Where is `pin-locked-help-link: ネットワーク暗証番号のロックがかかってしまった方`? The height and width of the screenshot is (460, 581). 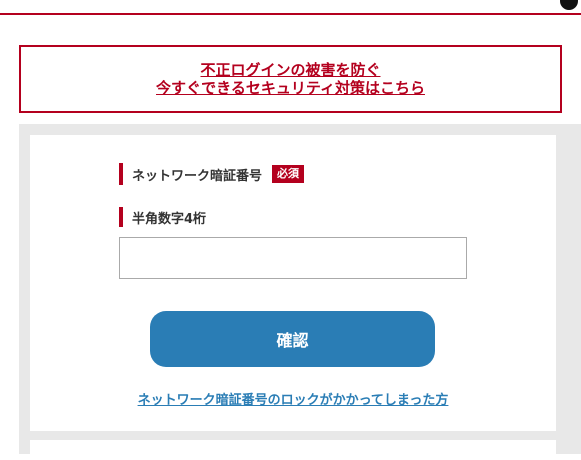 pin-locked-help-link: ネットワーク暗証番号のロックがかかってしまった方 is located at coordinates (293, 398).